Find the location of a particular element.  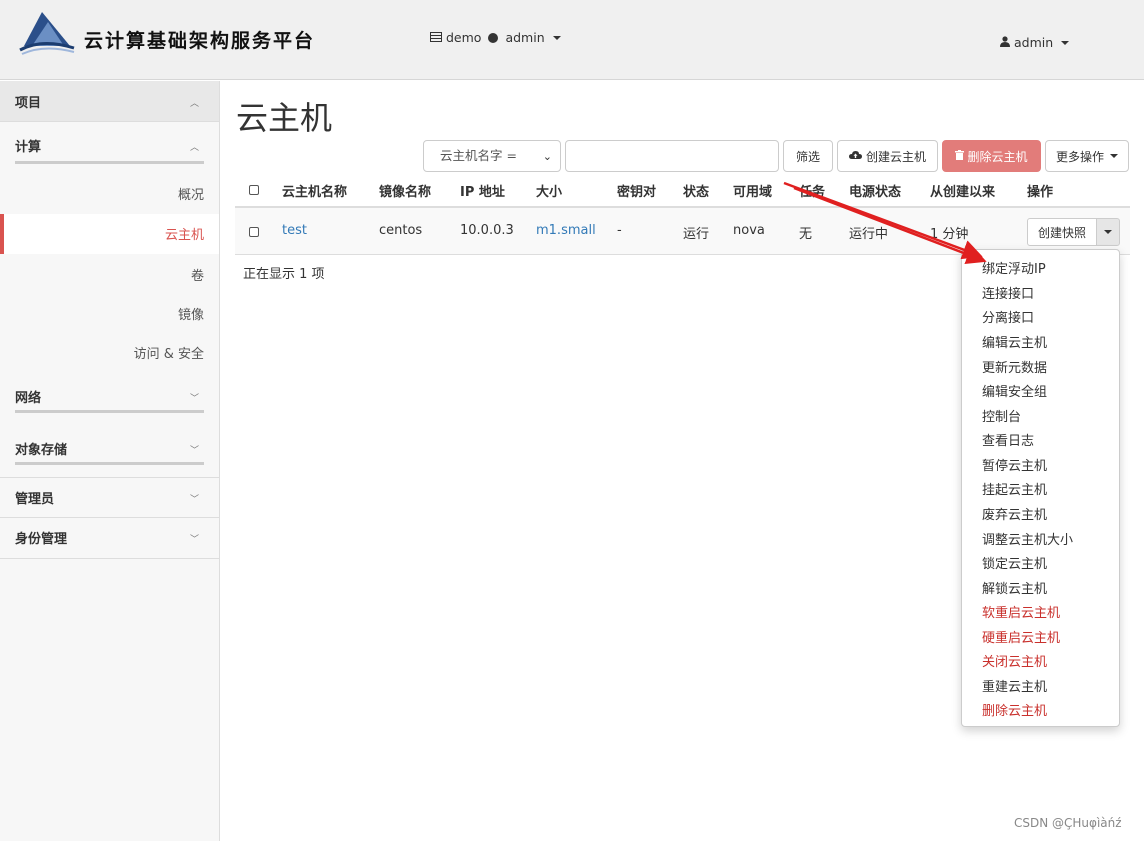

separator-dot-icon is located at coordinates (493, 37).